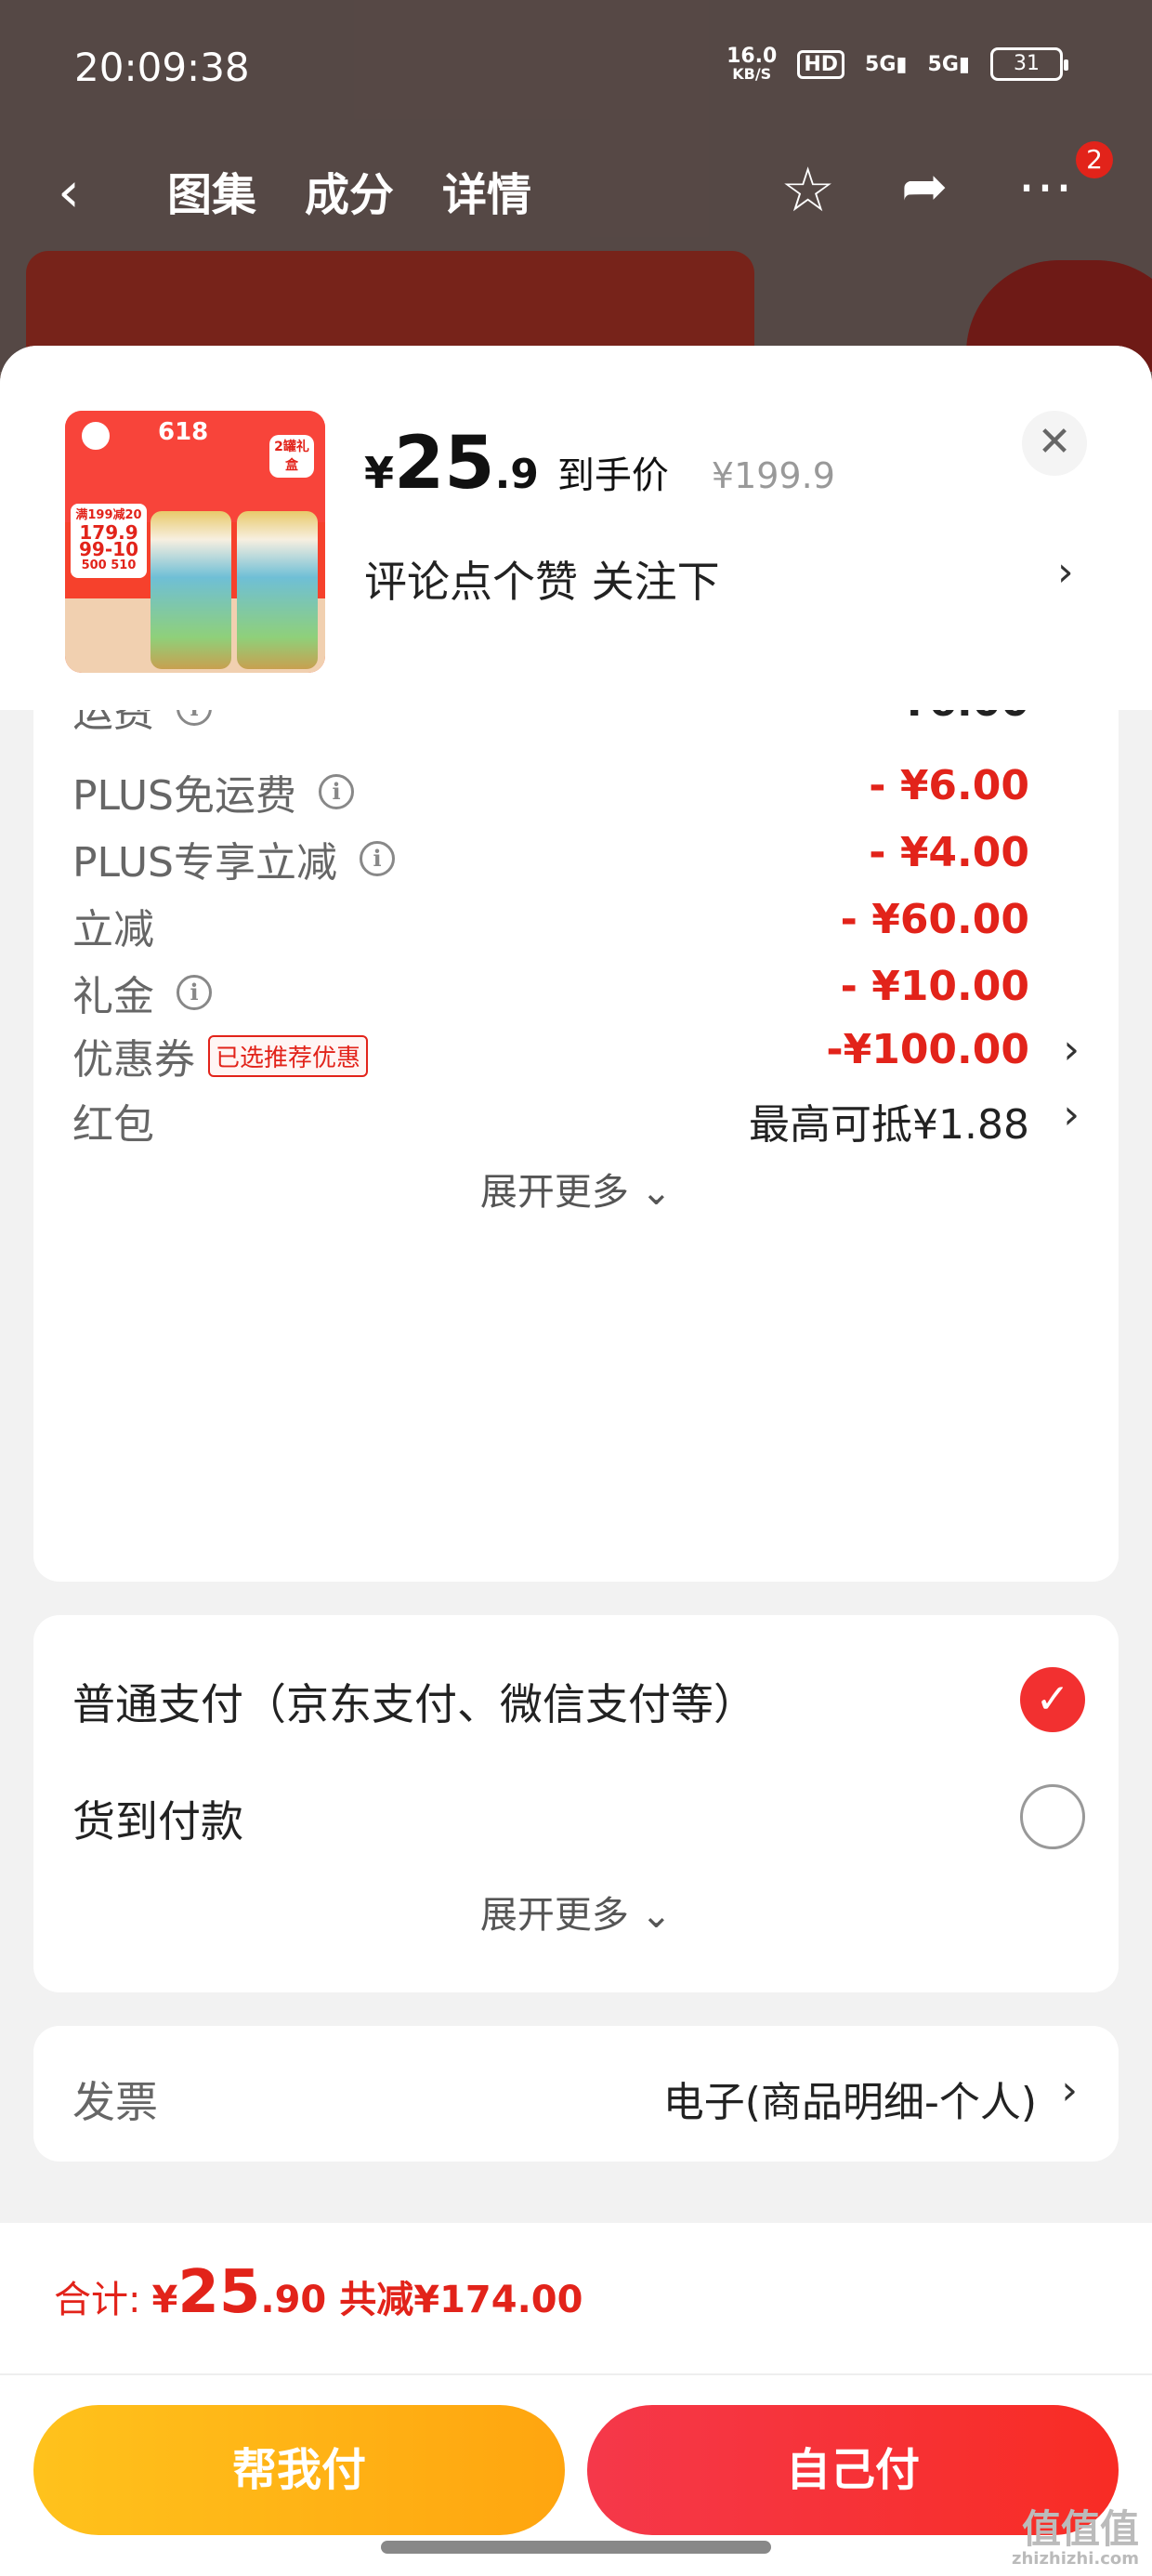 This screenshot has width=1152, height=2576. Describe the element at coordinates (943, 64) in the screenshot. I see `signal-2-label: 5G` at that location.